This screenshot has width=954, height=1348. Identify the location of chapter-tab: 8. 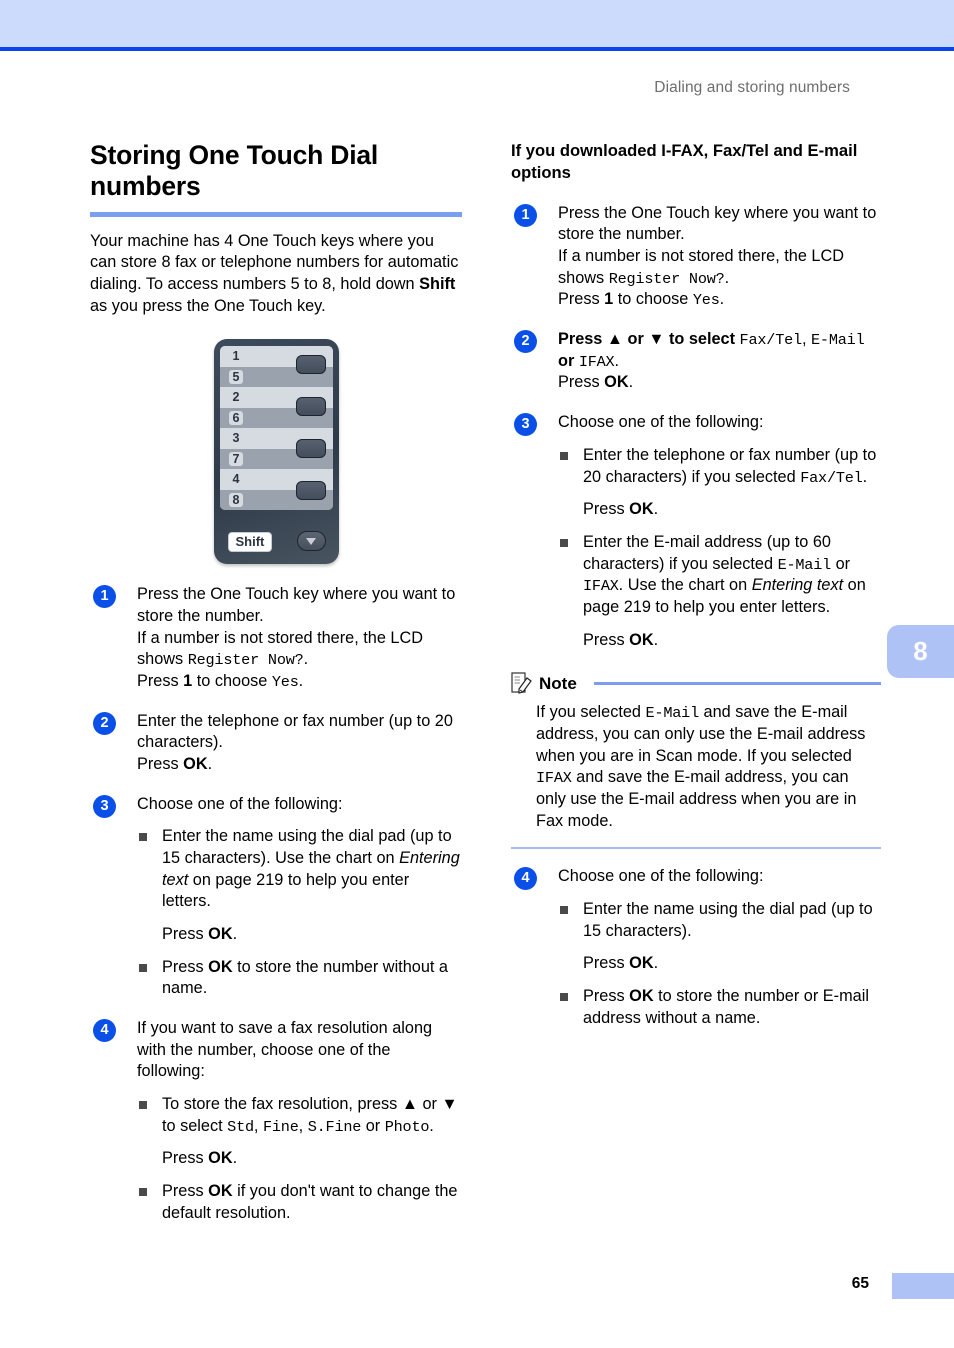
(920, 651).